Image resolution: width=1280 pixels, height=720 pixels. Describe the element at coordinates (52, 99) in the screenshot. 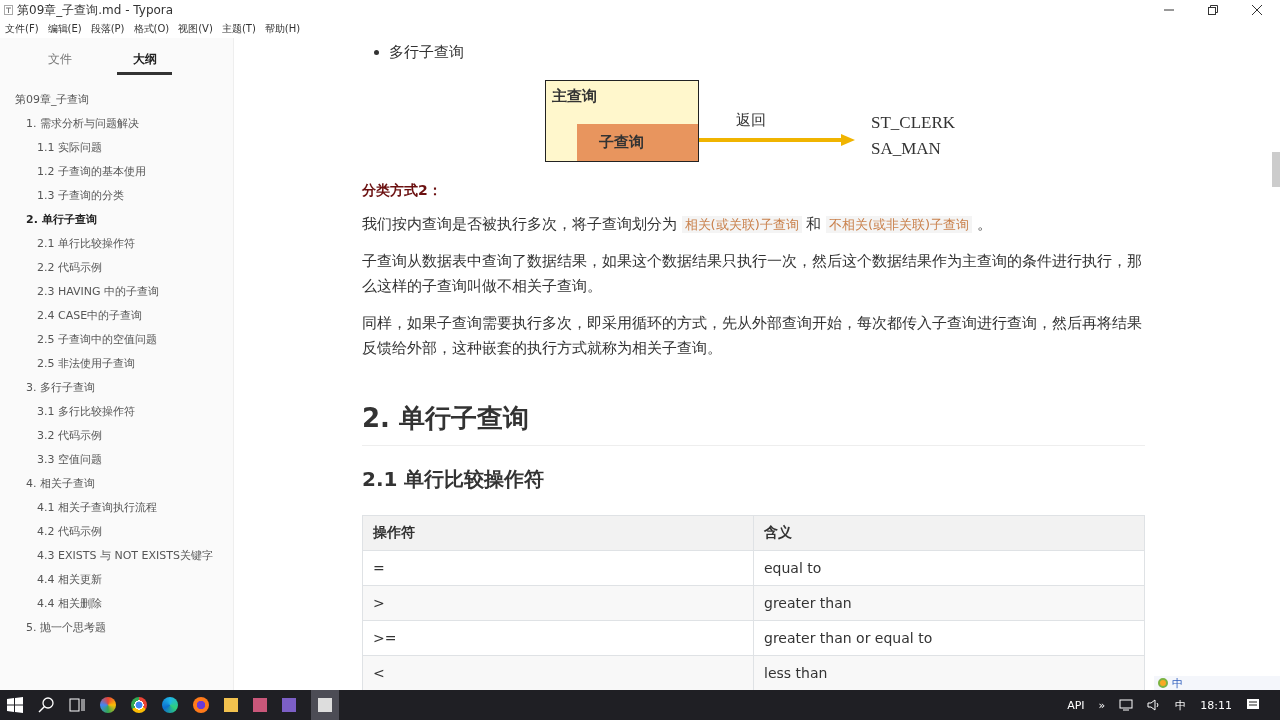

I see `outline-item: 第09章_子查询` at that location.